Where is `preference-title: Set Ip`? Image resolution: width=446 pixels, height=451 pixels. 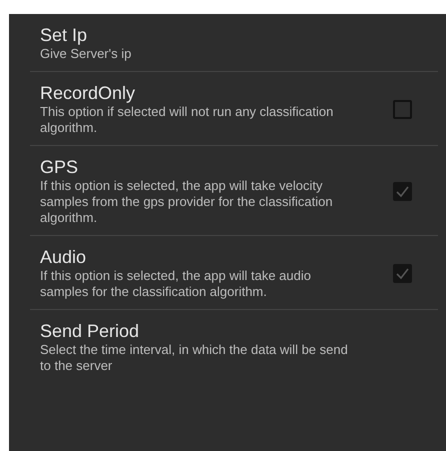 preference-title: Set Ip is located at coordinates (86, 35).